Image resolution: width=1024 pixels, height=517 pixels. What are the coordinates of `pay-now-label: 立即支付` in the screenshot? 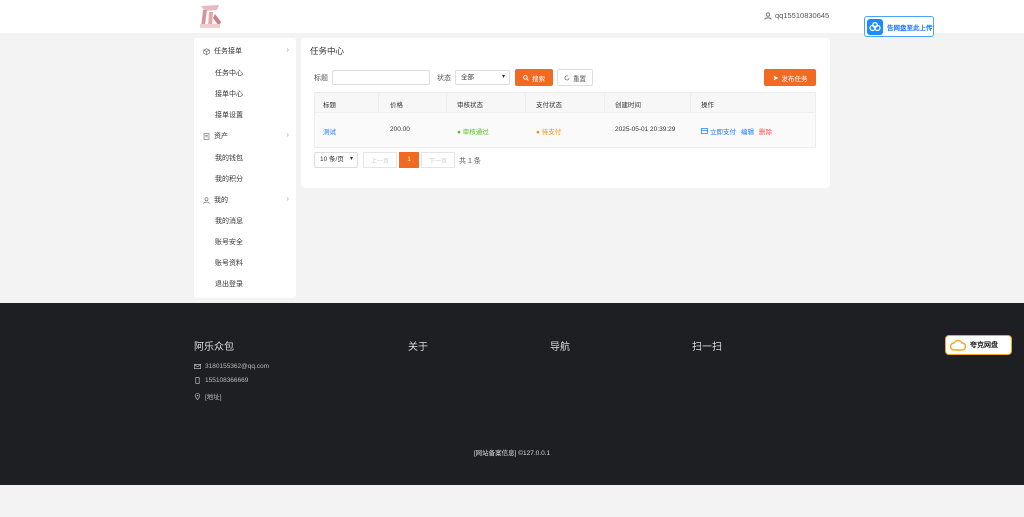 It's located at (723, 132).